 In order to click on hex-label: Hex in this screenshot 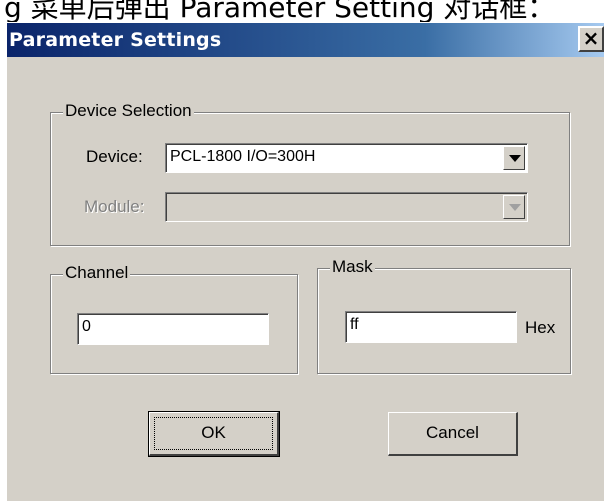, I will do `click(540, 327)`.